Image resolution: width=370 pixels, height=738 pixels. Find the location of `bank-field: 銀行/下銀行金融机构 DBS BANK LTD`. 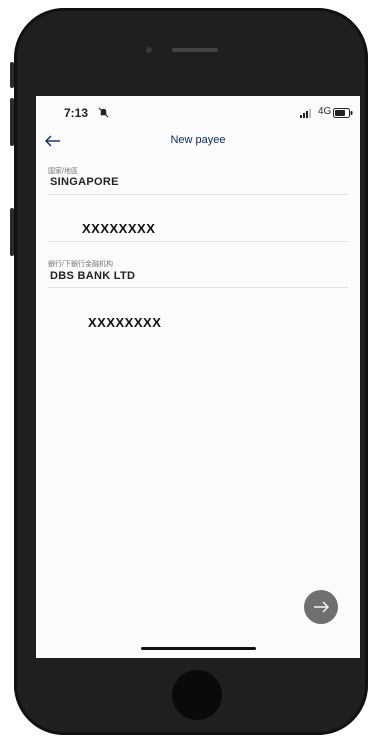

bank-field: 銀行/下銀行金融机构 DBS BANK LTD is located at coordinates (198, 273).